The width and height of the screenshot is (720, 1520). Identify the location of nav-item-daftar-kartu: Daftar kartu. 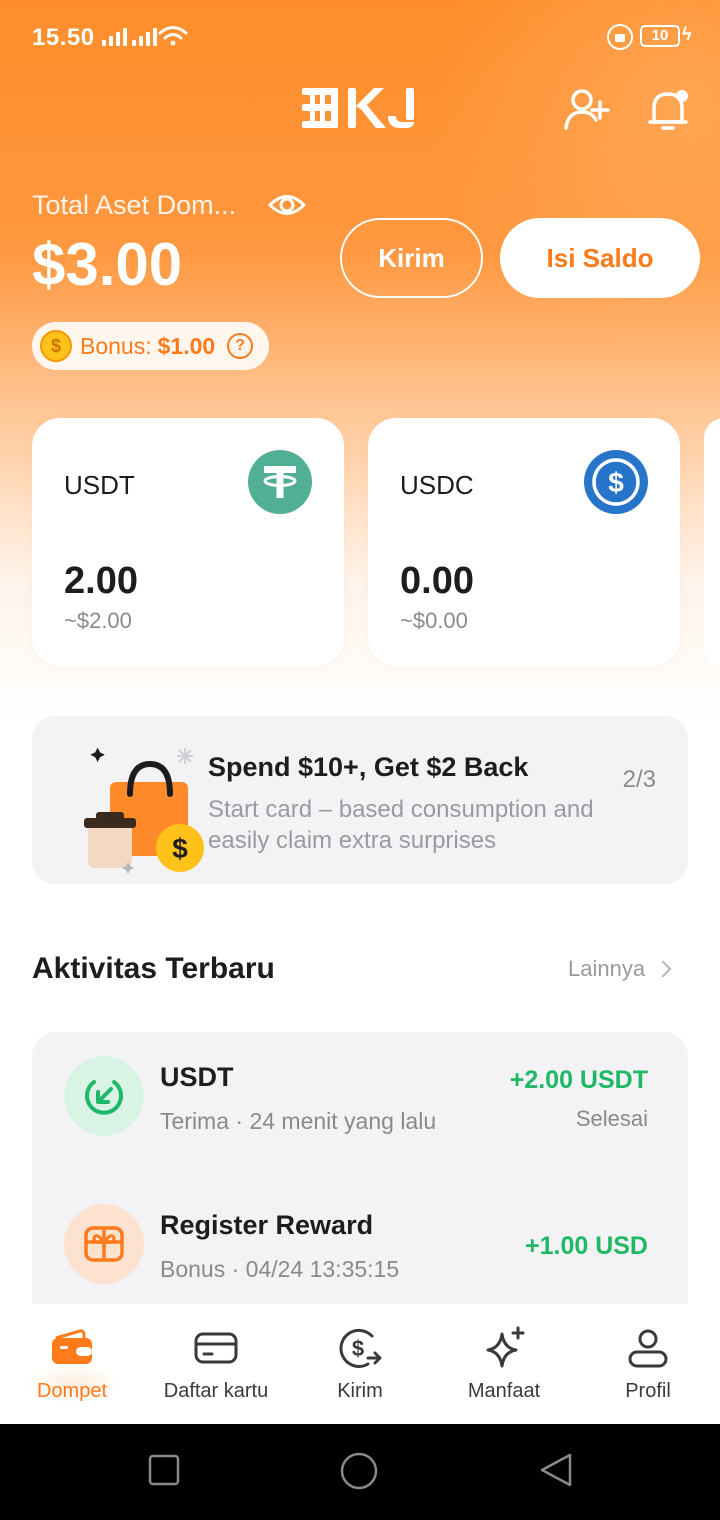
(216, 1364).